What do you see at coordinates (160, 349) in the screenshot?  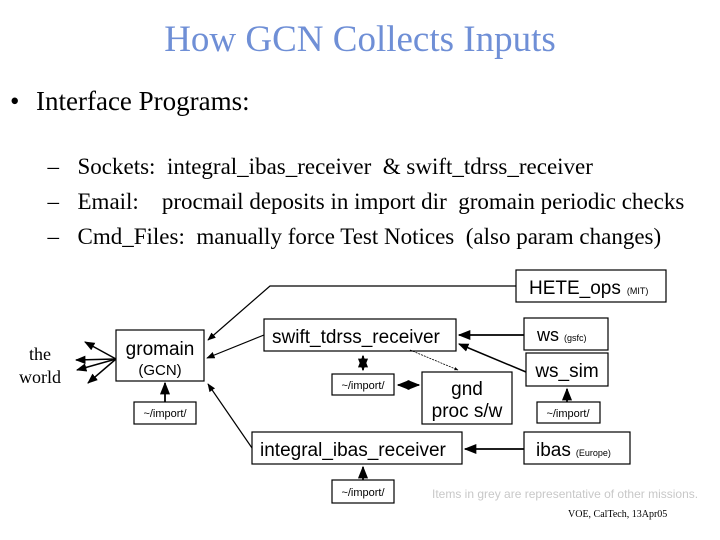 I see `gromain-label: gromain` at bounding box center [160, 349].